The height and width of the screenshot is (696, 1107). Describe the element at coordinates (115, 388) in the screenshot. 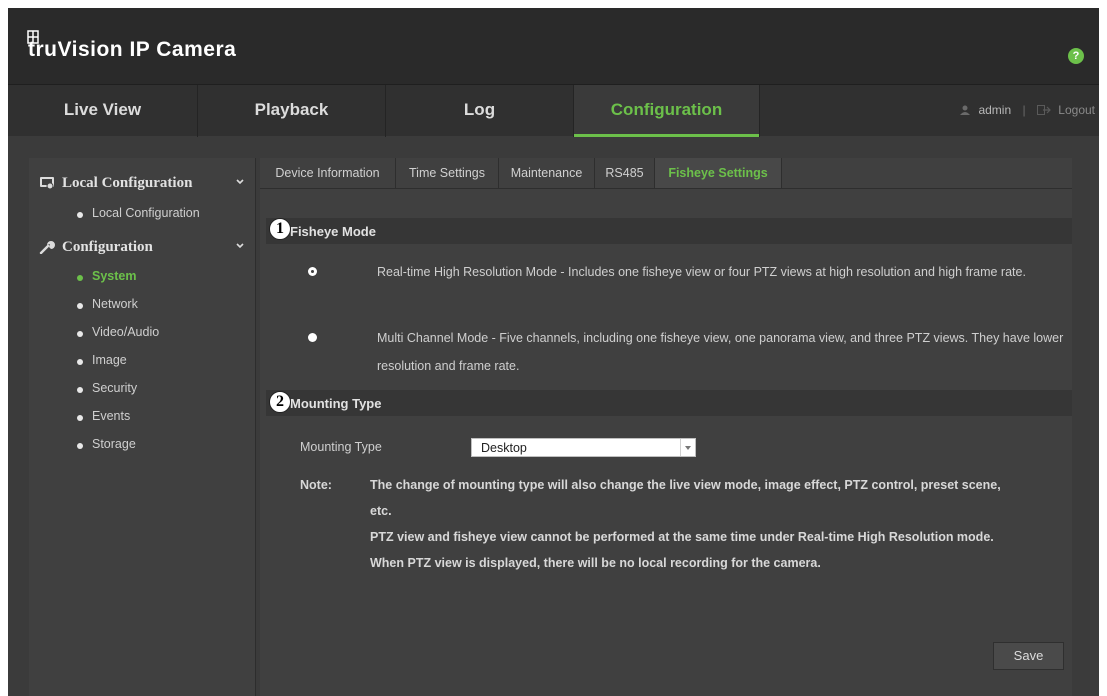

I see `sidebar-item-label: Security` at that location.